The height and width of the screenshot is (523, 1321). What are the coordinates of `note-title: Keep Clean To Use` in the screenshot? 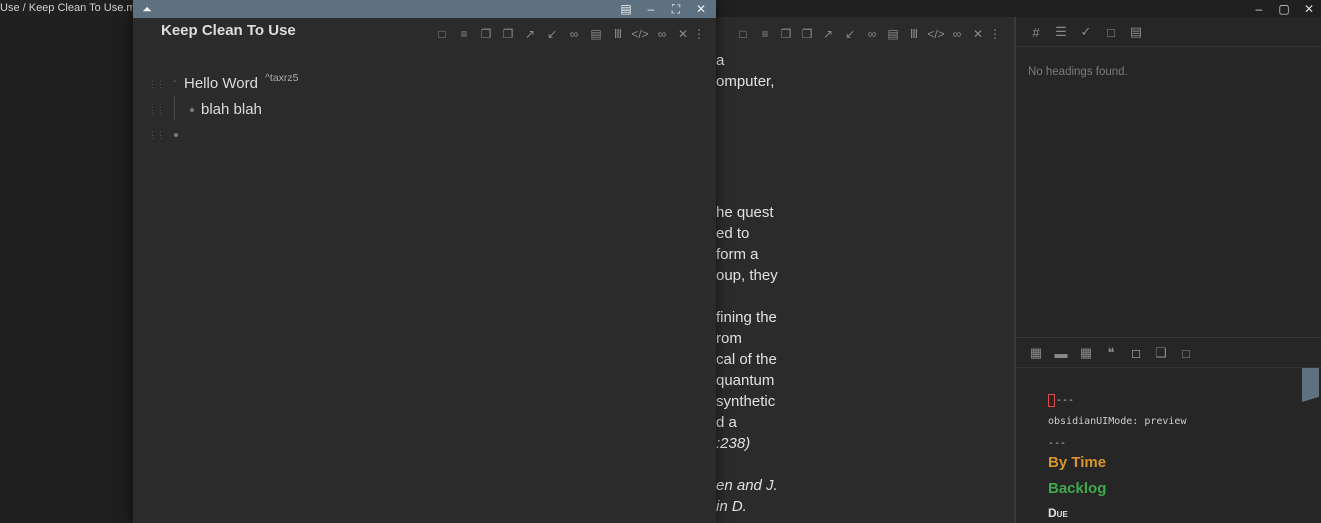 It's located at (228, 30).